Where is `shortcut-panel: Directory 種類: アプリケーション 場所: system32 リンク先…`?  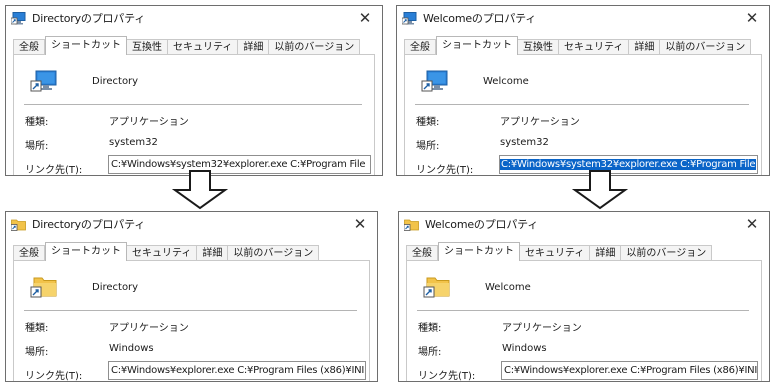
shortcut-panel: Directory 種類: アプリケーション 場所: system32 リンク先… is located at coordinates (194, 115).